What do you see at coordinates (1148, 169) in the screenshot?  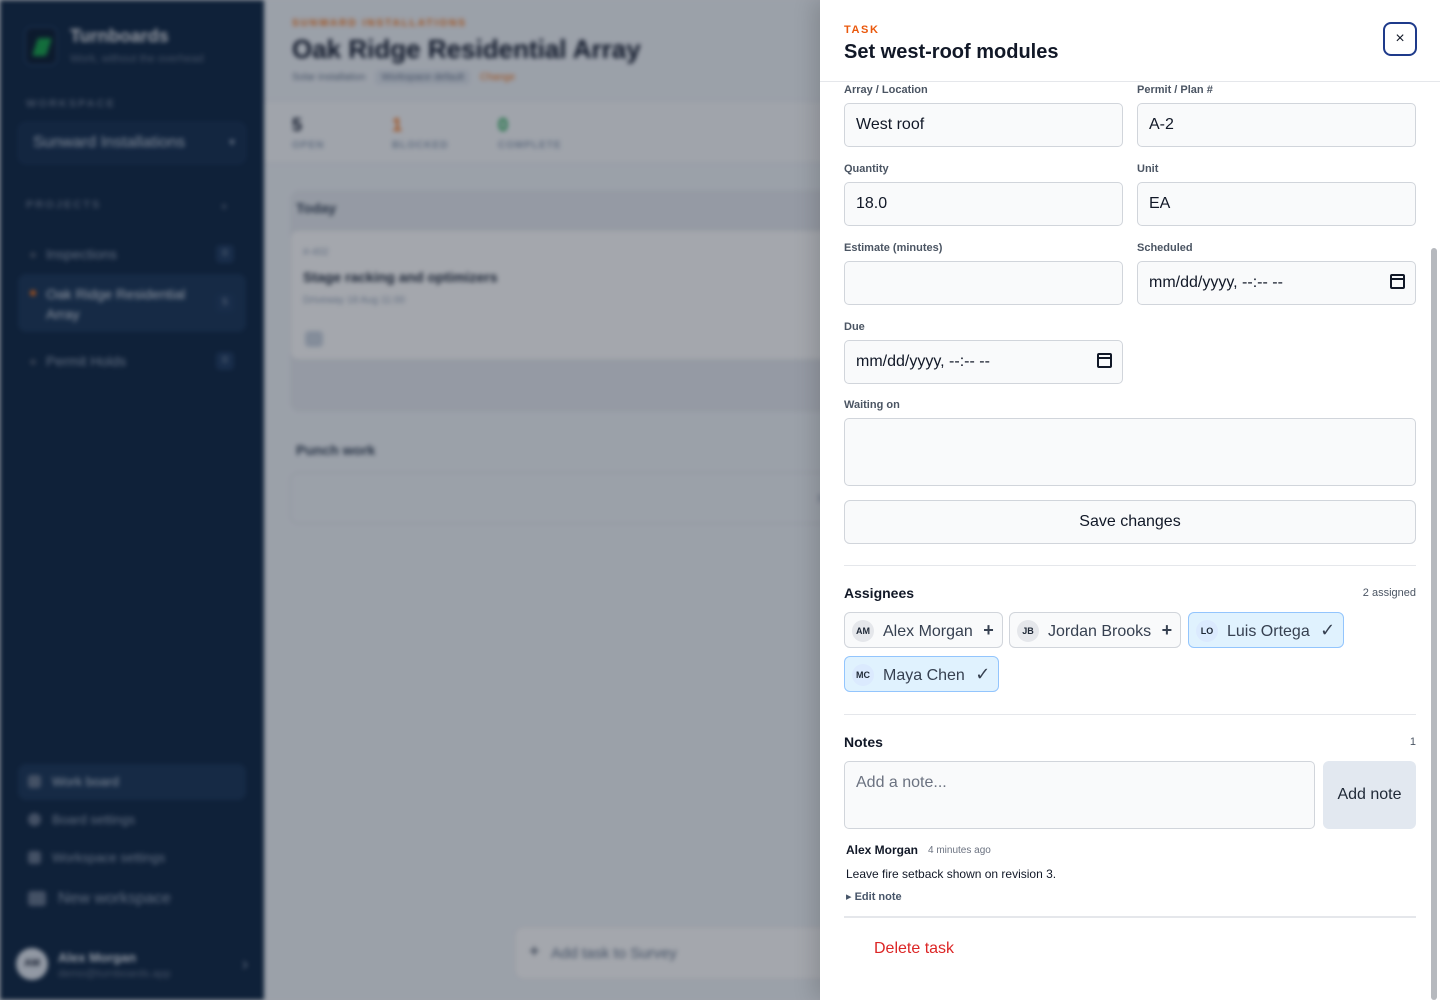 I see `unit-label: Unit` at bounding box center [1148, 169].